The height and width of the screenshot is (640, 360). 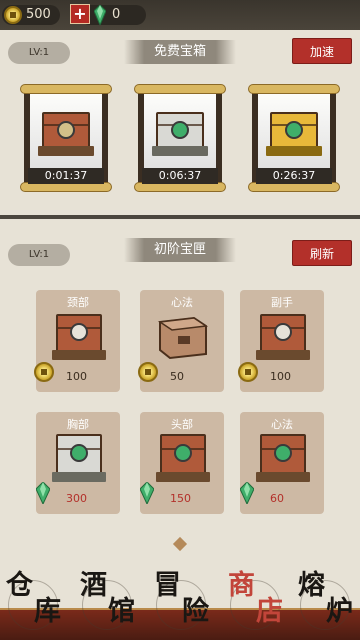 I want to click on item-name: 副手, so click(x=282, y=302).